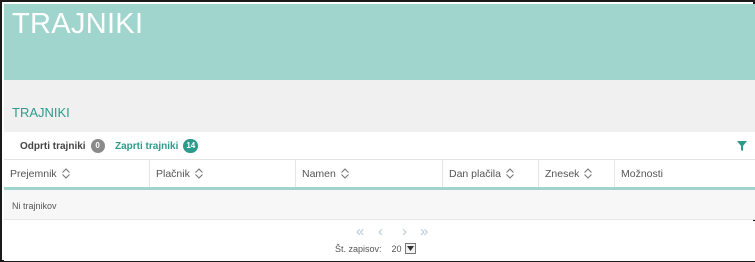 This screenshot has width=755, height=262. I want to click on column-header-placnik: Plačnik, so click(223, 173).